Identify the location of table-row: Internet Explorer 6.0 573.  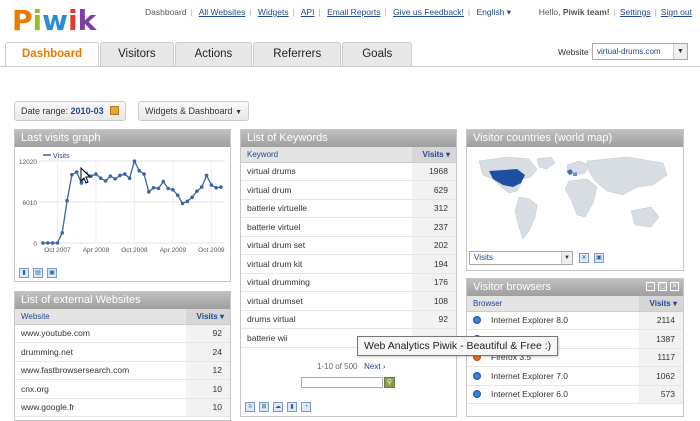
(575, 394).